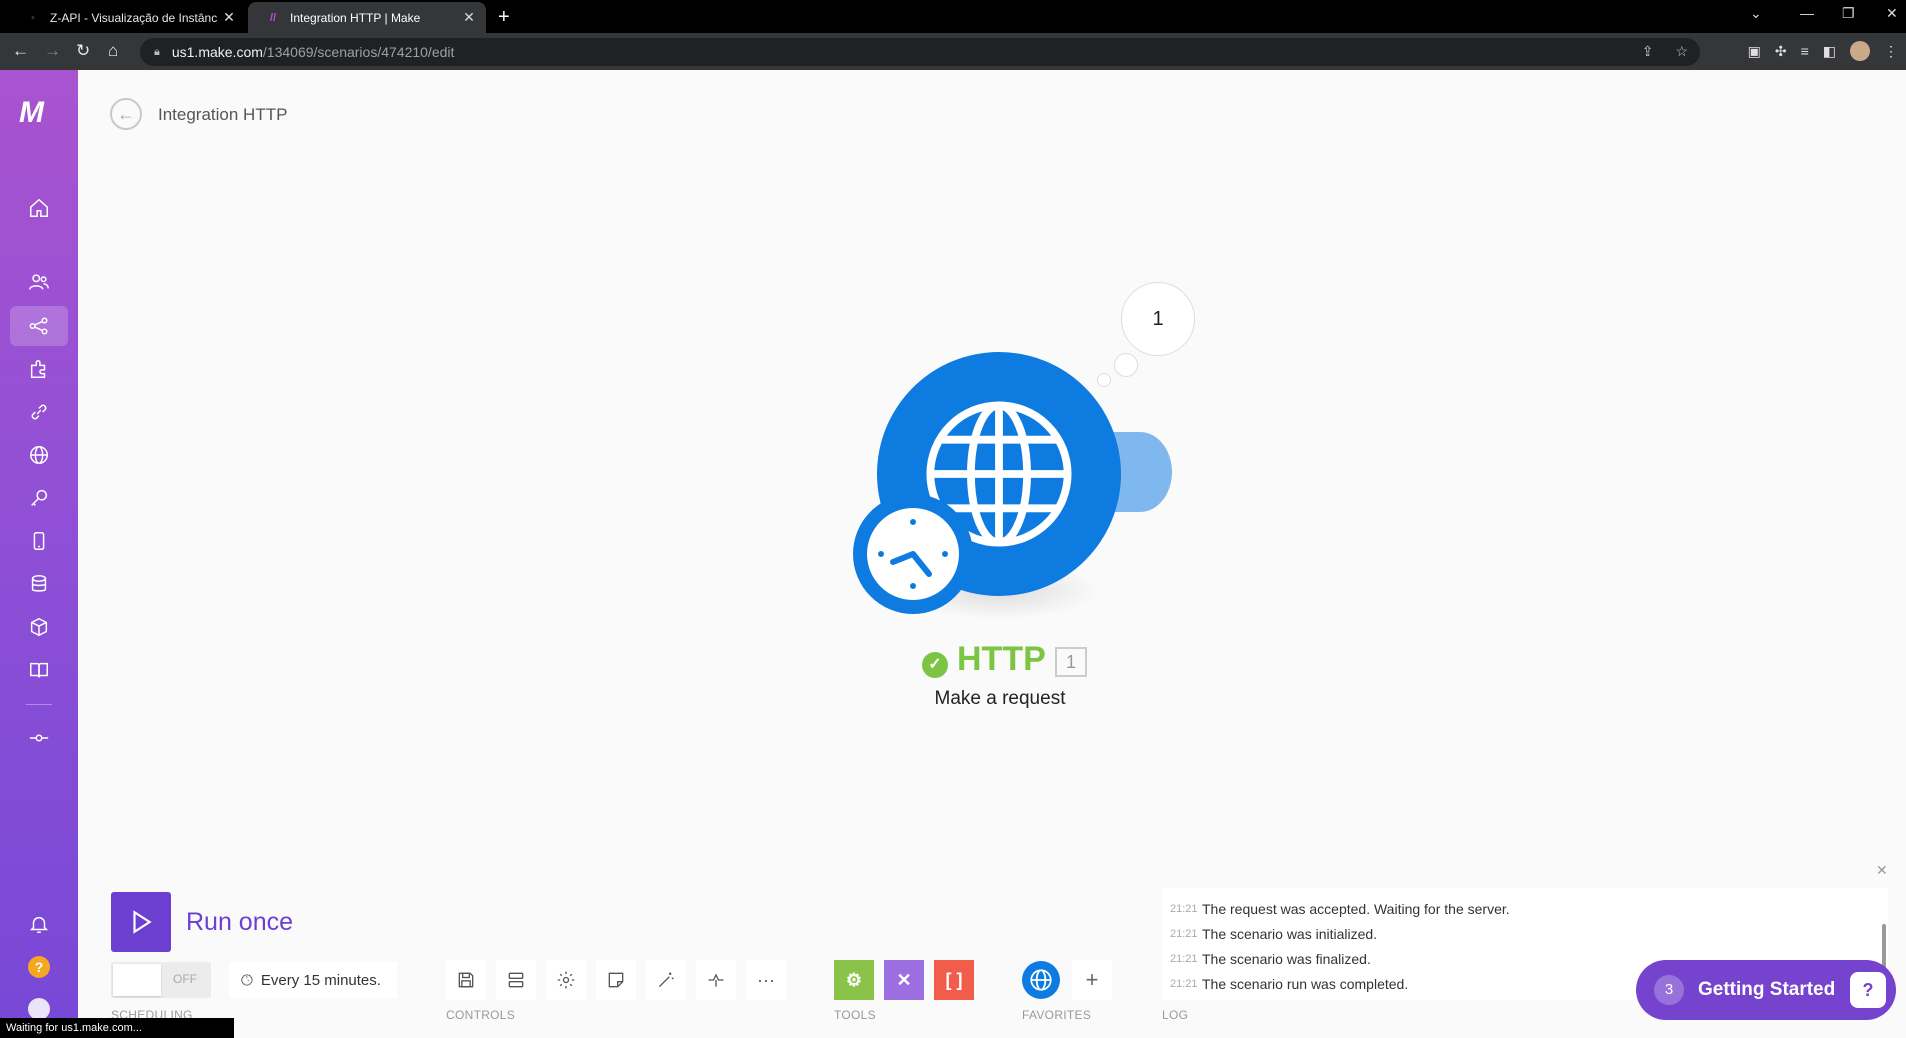 The width and height of the screenshot is (1906, 1038). What do you see at coordinates (1781, 51) in the screenshot?
I see `puzzle-icon: ✣` at bounding box center [1781, 51].